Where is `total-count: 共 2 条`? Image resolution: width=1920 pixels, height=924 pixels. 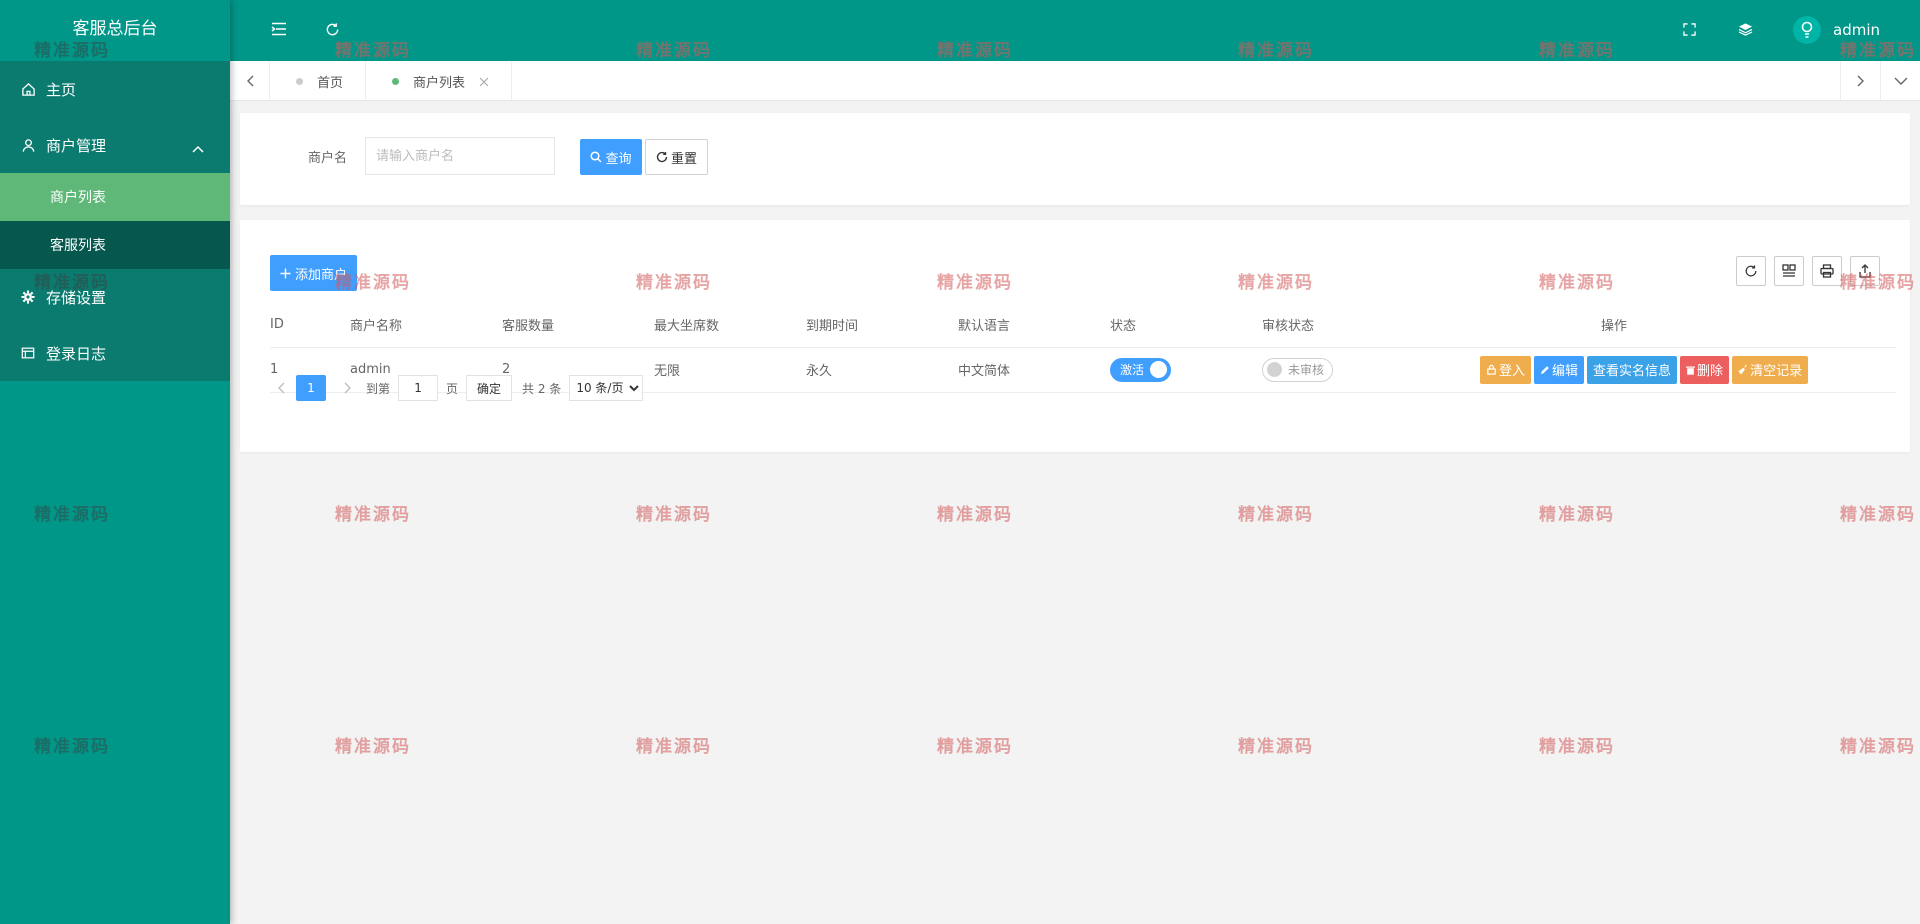 total-count: 共 2 条 is located at coordinates (542, 388).